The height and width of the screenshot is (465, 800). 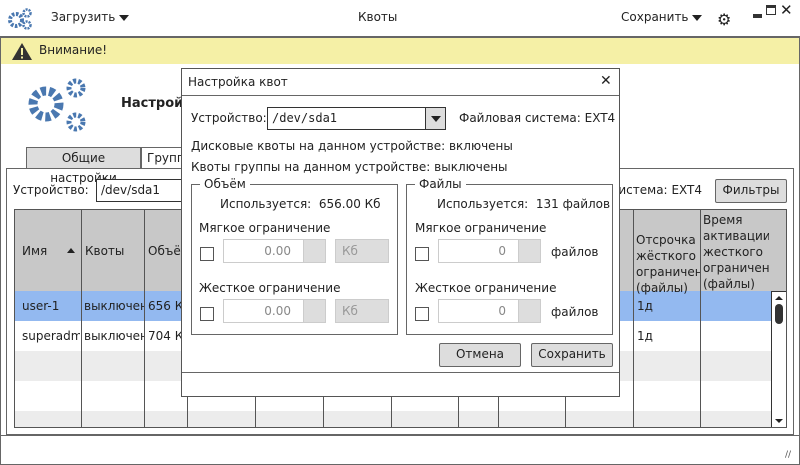 What do you see at coordinates (207, 314) in the screenshot?
I see `volume-hard-checkbox` at bounding box center [207, 314].